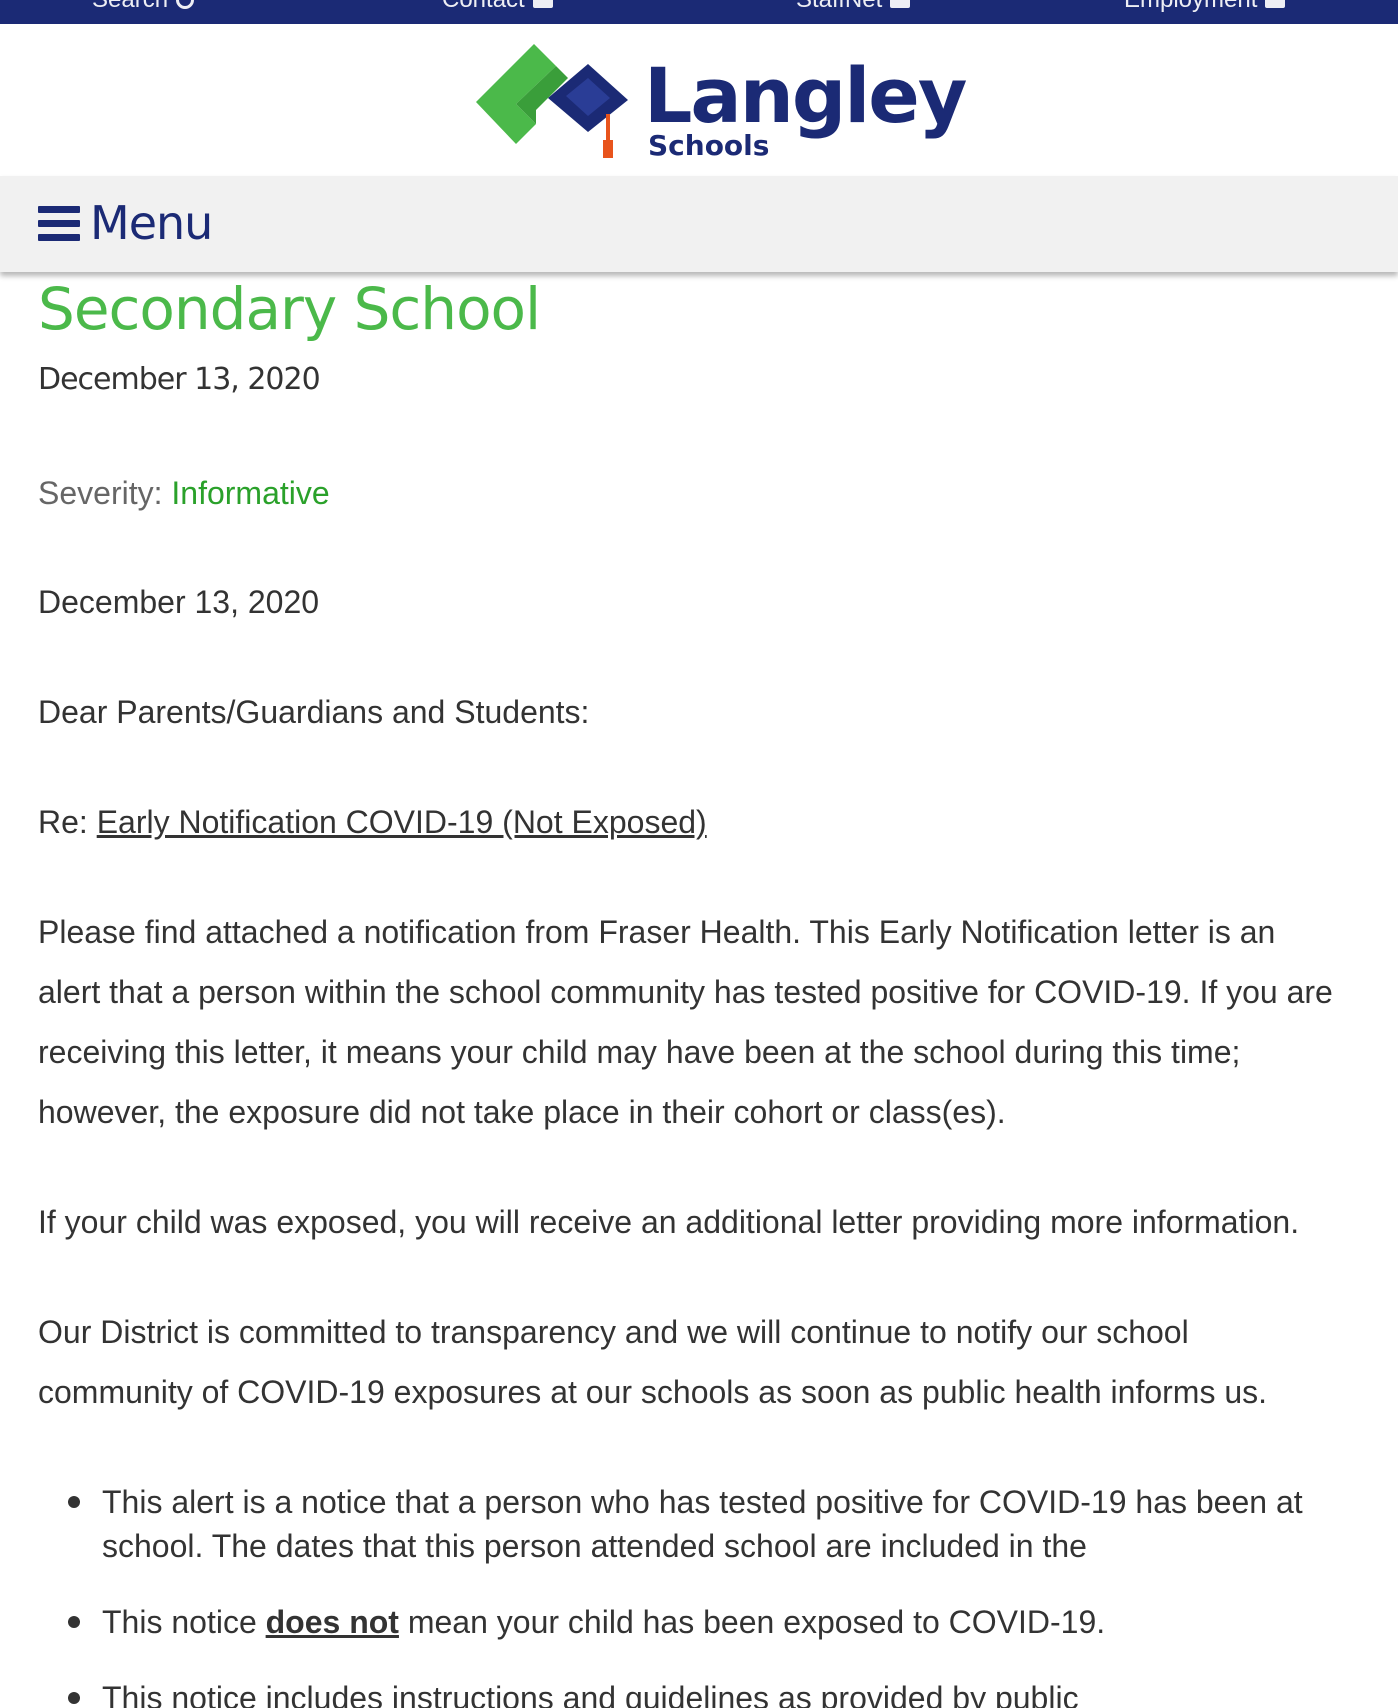  I want to click on top-link-employment: Employment, so click(1205, 7).